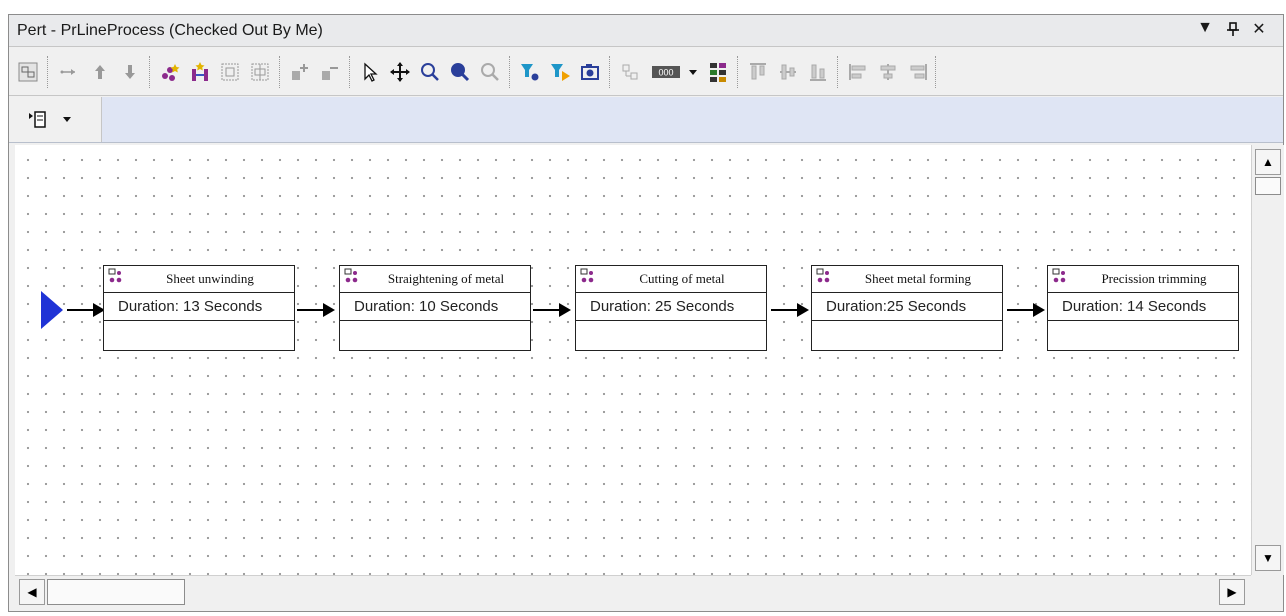  What do you see at coordinates (32, 592) in the screenshot?
I see `scroll-left-button: ◀` at bounding box center [32, 592].